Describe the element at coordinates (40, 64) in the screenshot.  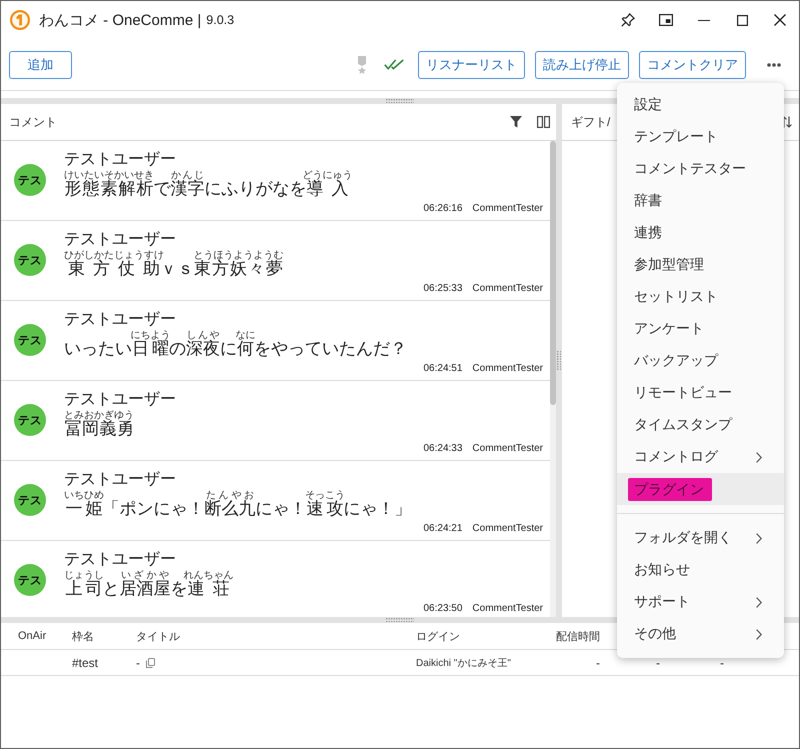
I see `add-button: 追加` at that location.